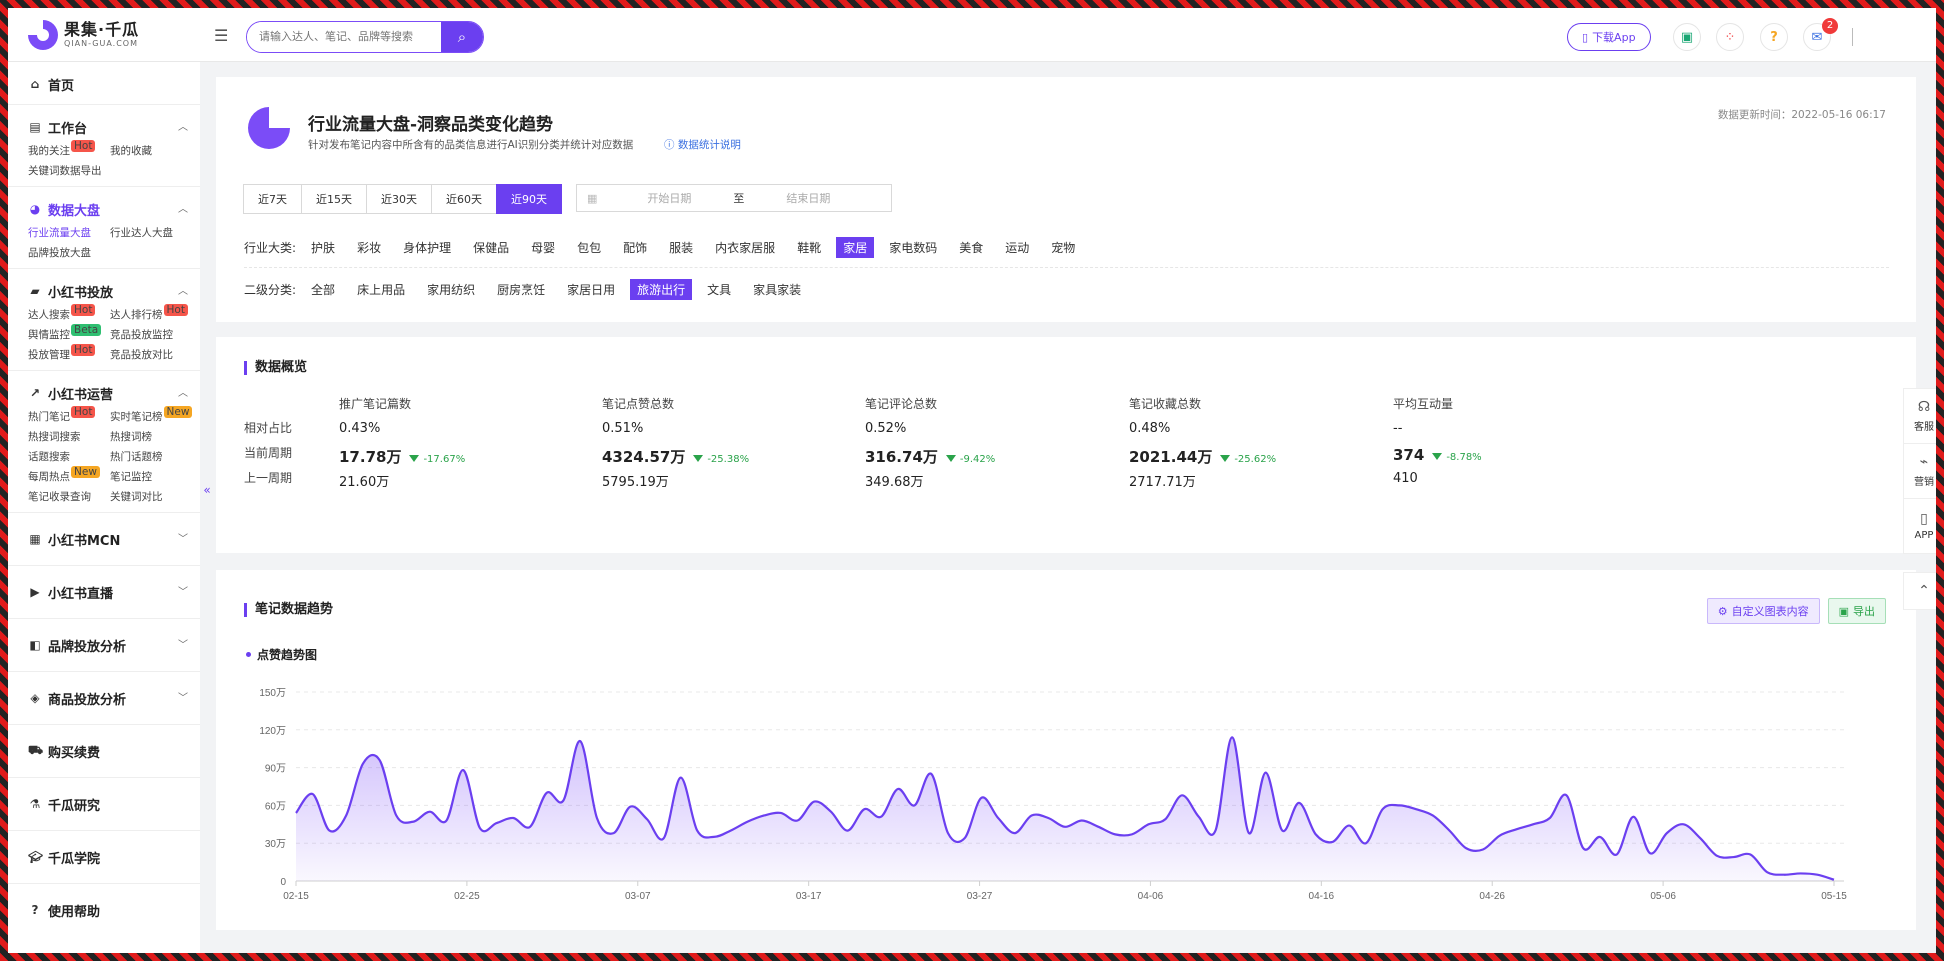  What do you see at coordinates (104, 751) in the screenshot?
I see `sidebar-purchase: ⛟ 购买续费` at bounding box center [104, 751].